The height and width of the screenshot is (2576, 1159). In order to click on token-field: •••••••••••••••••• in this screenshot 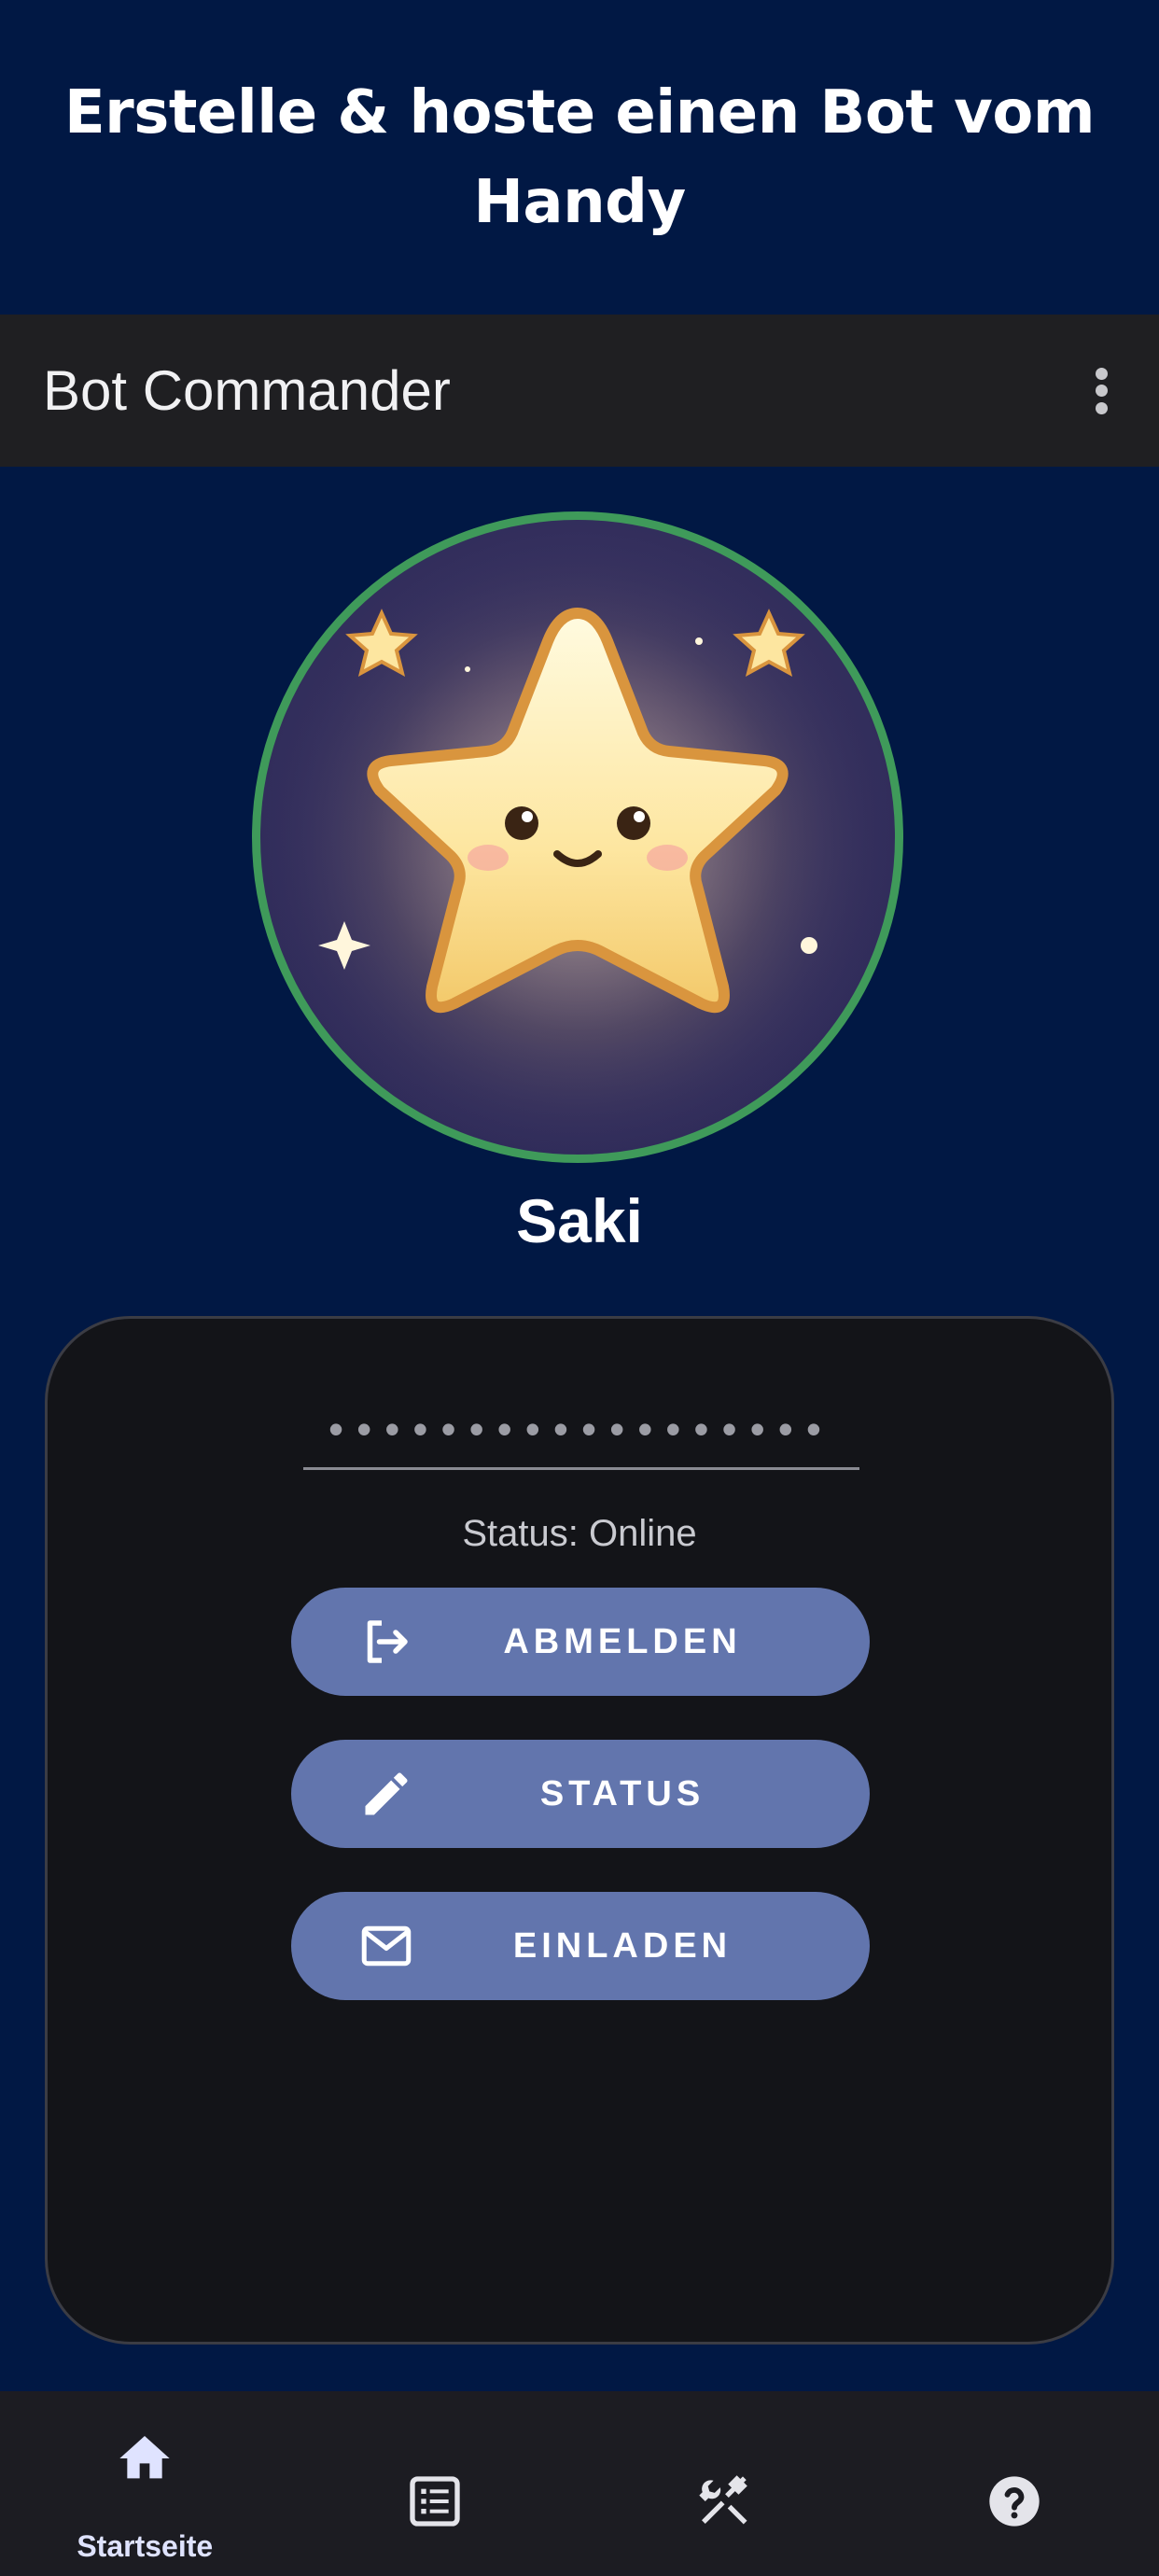, I will do `click(581, 1436)`.